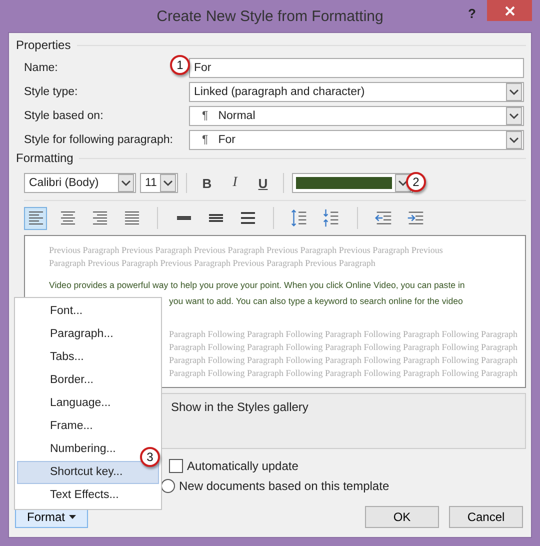  What do you see at coordinates (248, 218) in the screenshot?
I see `double-spacing-icon` at bounding box center [248, 218].